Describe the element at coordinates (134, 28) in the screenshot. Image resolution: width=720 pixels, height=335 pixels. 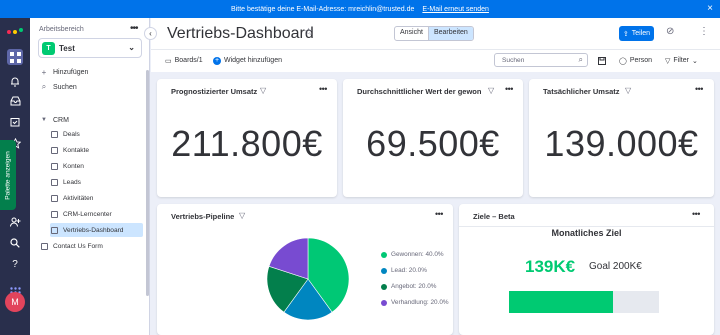
I see `workspace-more-icon: •••` at that location.